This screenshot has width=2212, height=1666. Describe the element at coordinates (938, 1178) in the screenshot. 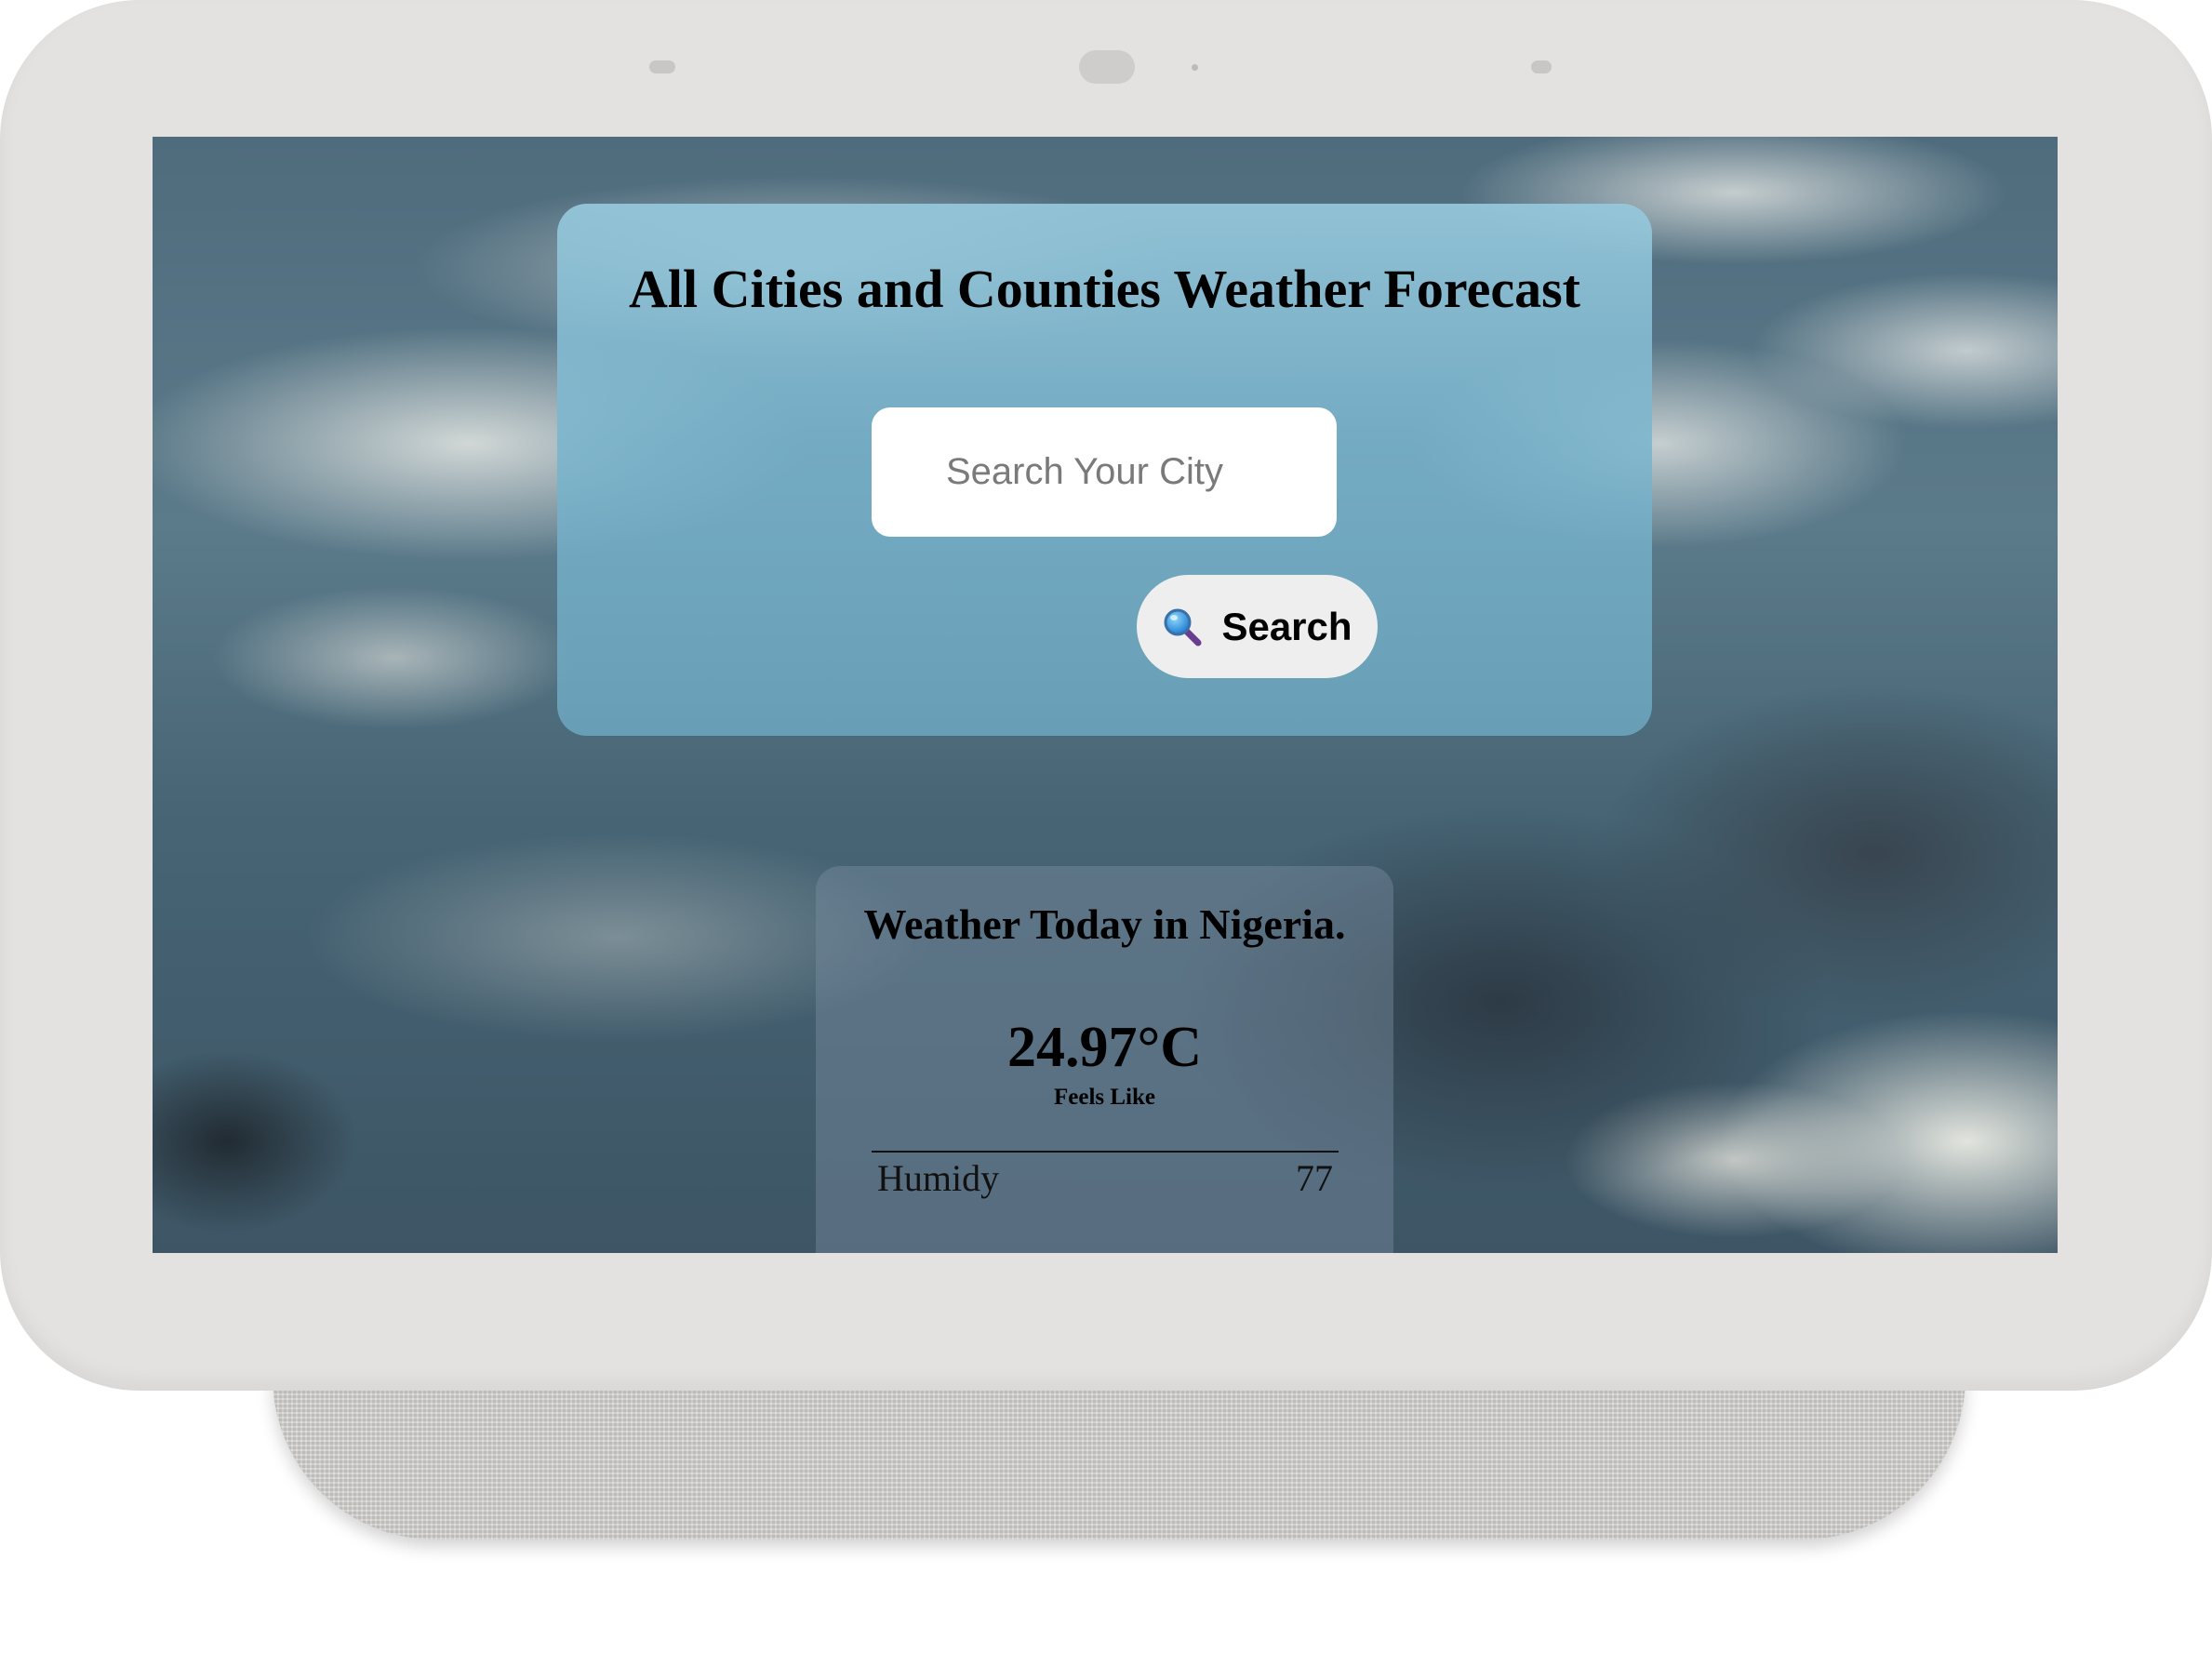

I see `metric-label: Humidy` at that location.